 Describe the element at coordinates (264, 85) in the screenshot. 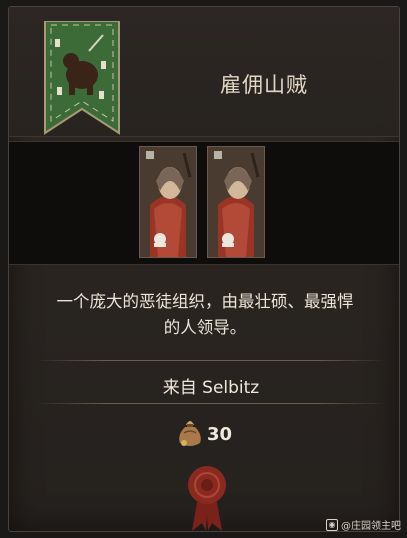

I see `unit-name: 雇佣山贼` at that location.